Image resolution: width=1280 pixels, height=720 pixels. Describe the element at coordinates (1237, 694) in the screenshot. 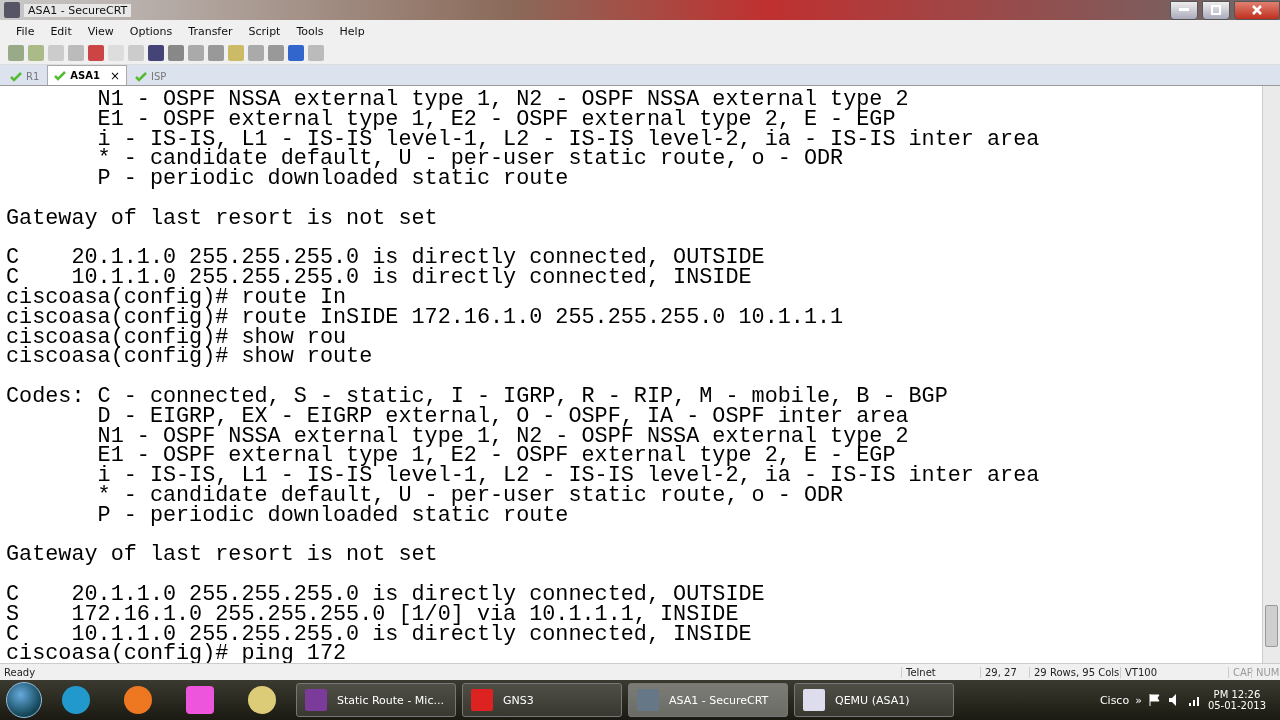

I see `clock-time: PM 12:26` at that location.